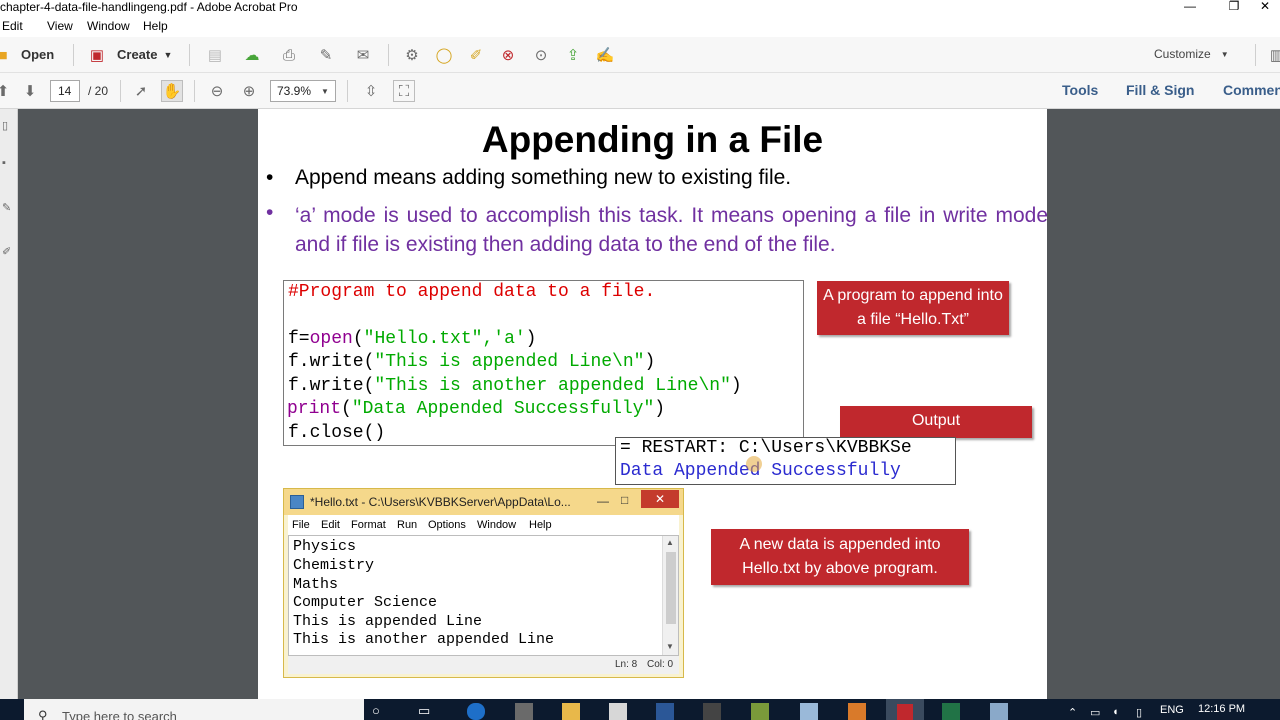 Image resolution: width=1280 pixels, height=720 pixels. Describe the element at coordinates (444, 55) in the screenshot. I see `comment-icon: ◯` at that location.